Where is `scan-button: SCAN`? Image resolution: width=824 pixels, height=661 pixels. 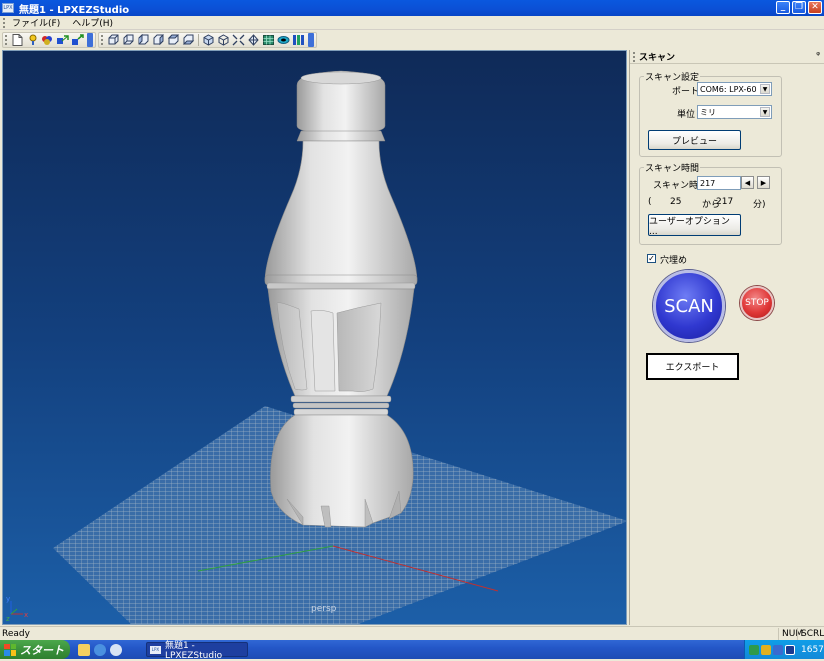 scan-button: SCAN is located at coordinates (689, 306).